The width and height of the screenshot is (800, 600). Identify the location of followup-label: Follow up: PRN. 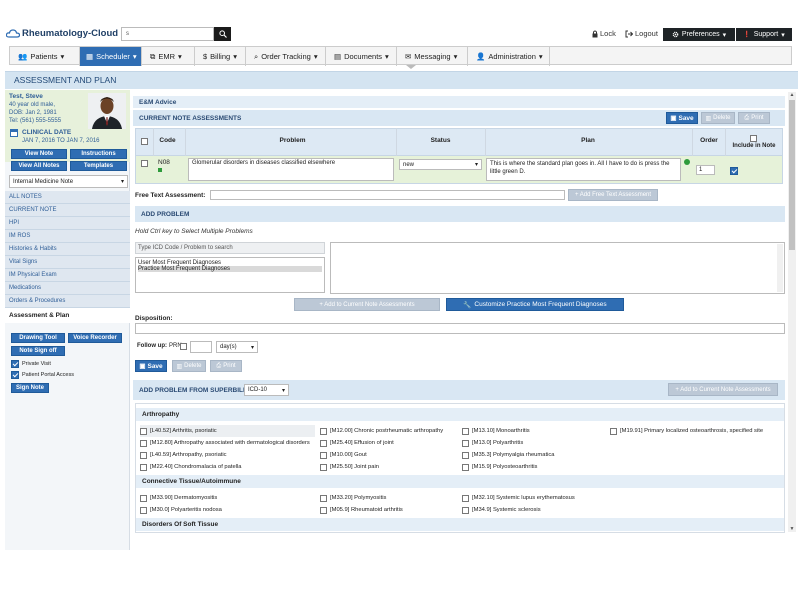
(159, 346).